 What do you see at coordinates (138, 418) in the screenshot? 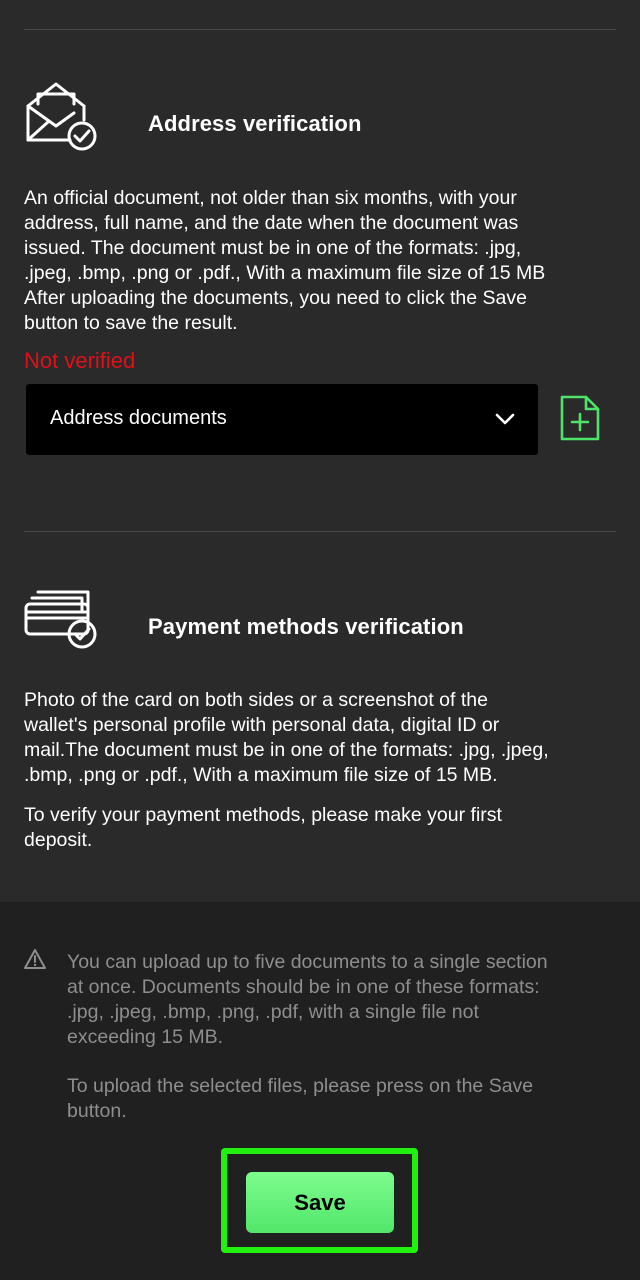
I see `select-value: Address documents` at bounding box center [138, 418].